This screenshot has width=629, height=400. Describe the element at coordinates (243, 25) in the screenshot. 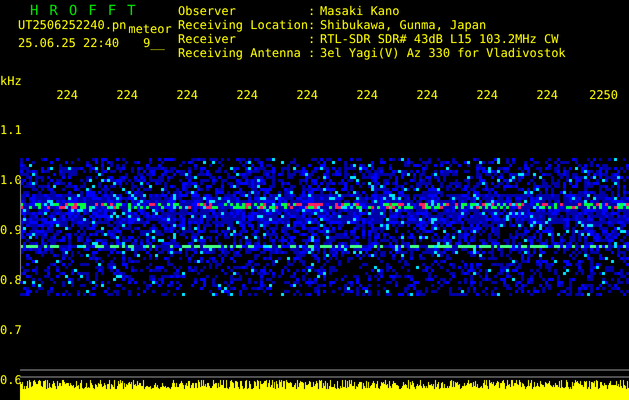

I see `info-label: Receiving Location` at that location.